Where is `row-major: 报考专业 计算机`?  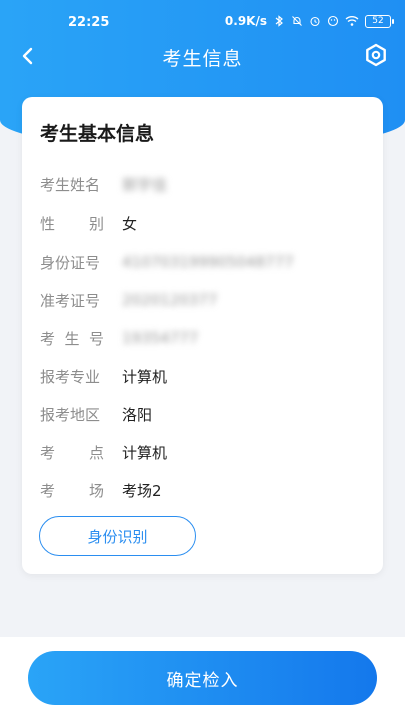 row-major: 报考专业 计算机 is located at coordinates (103, 376).